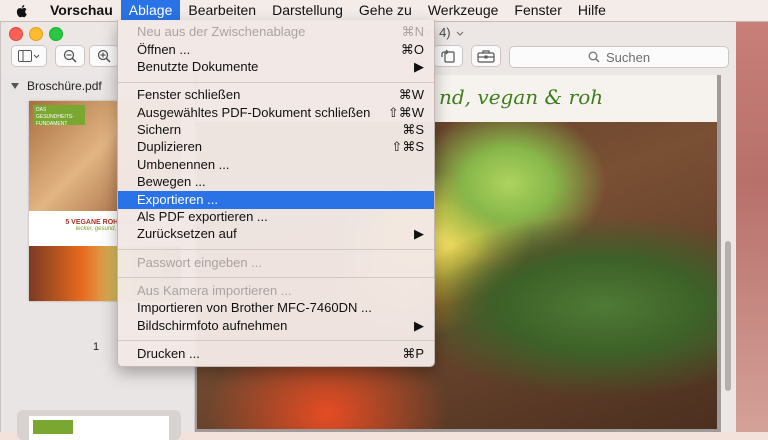 The image size is (768, 440). I want to click on menu-item-zuruecksetzen-auf: Zurücksetzen auf ▶, so click(276, 234).